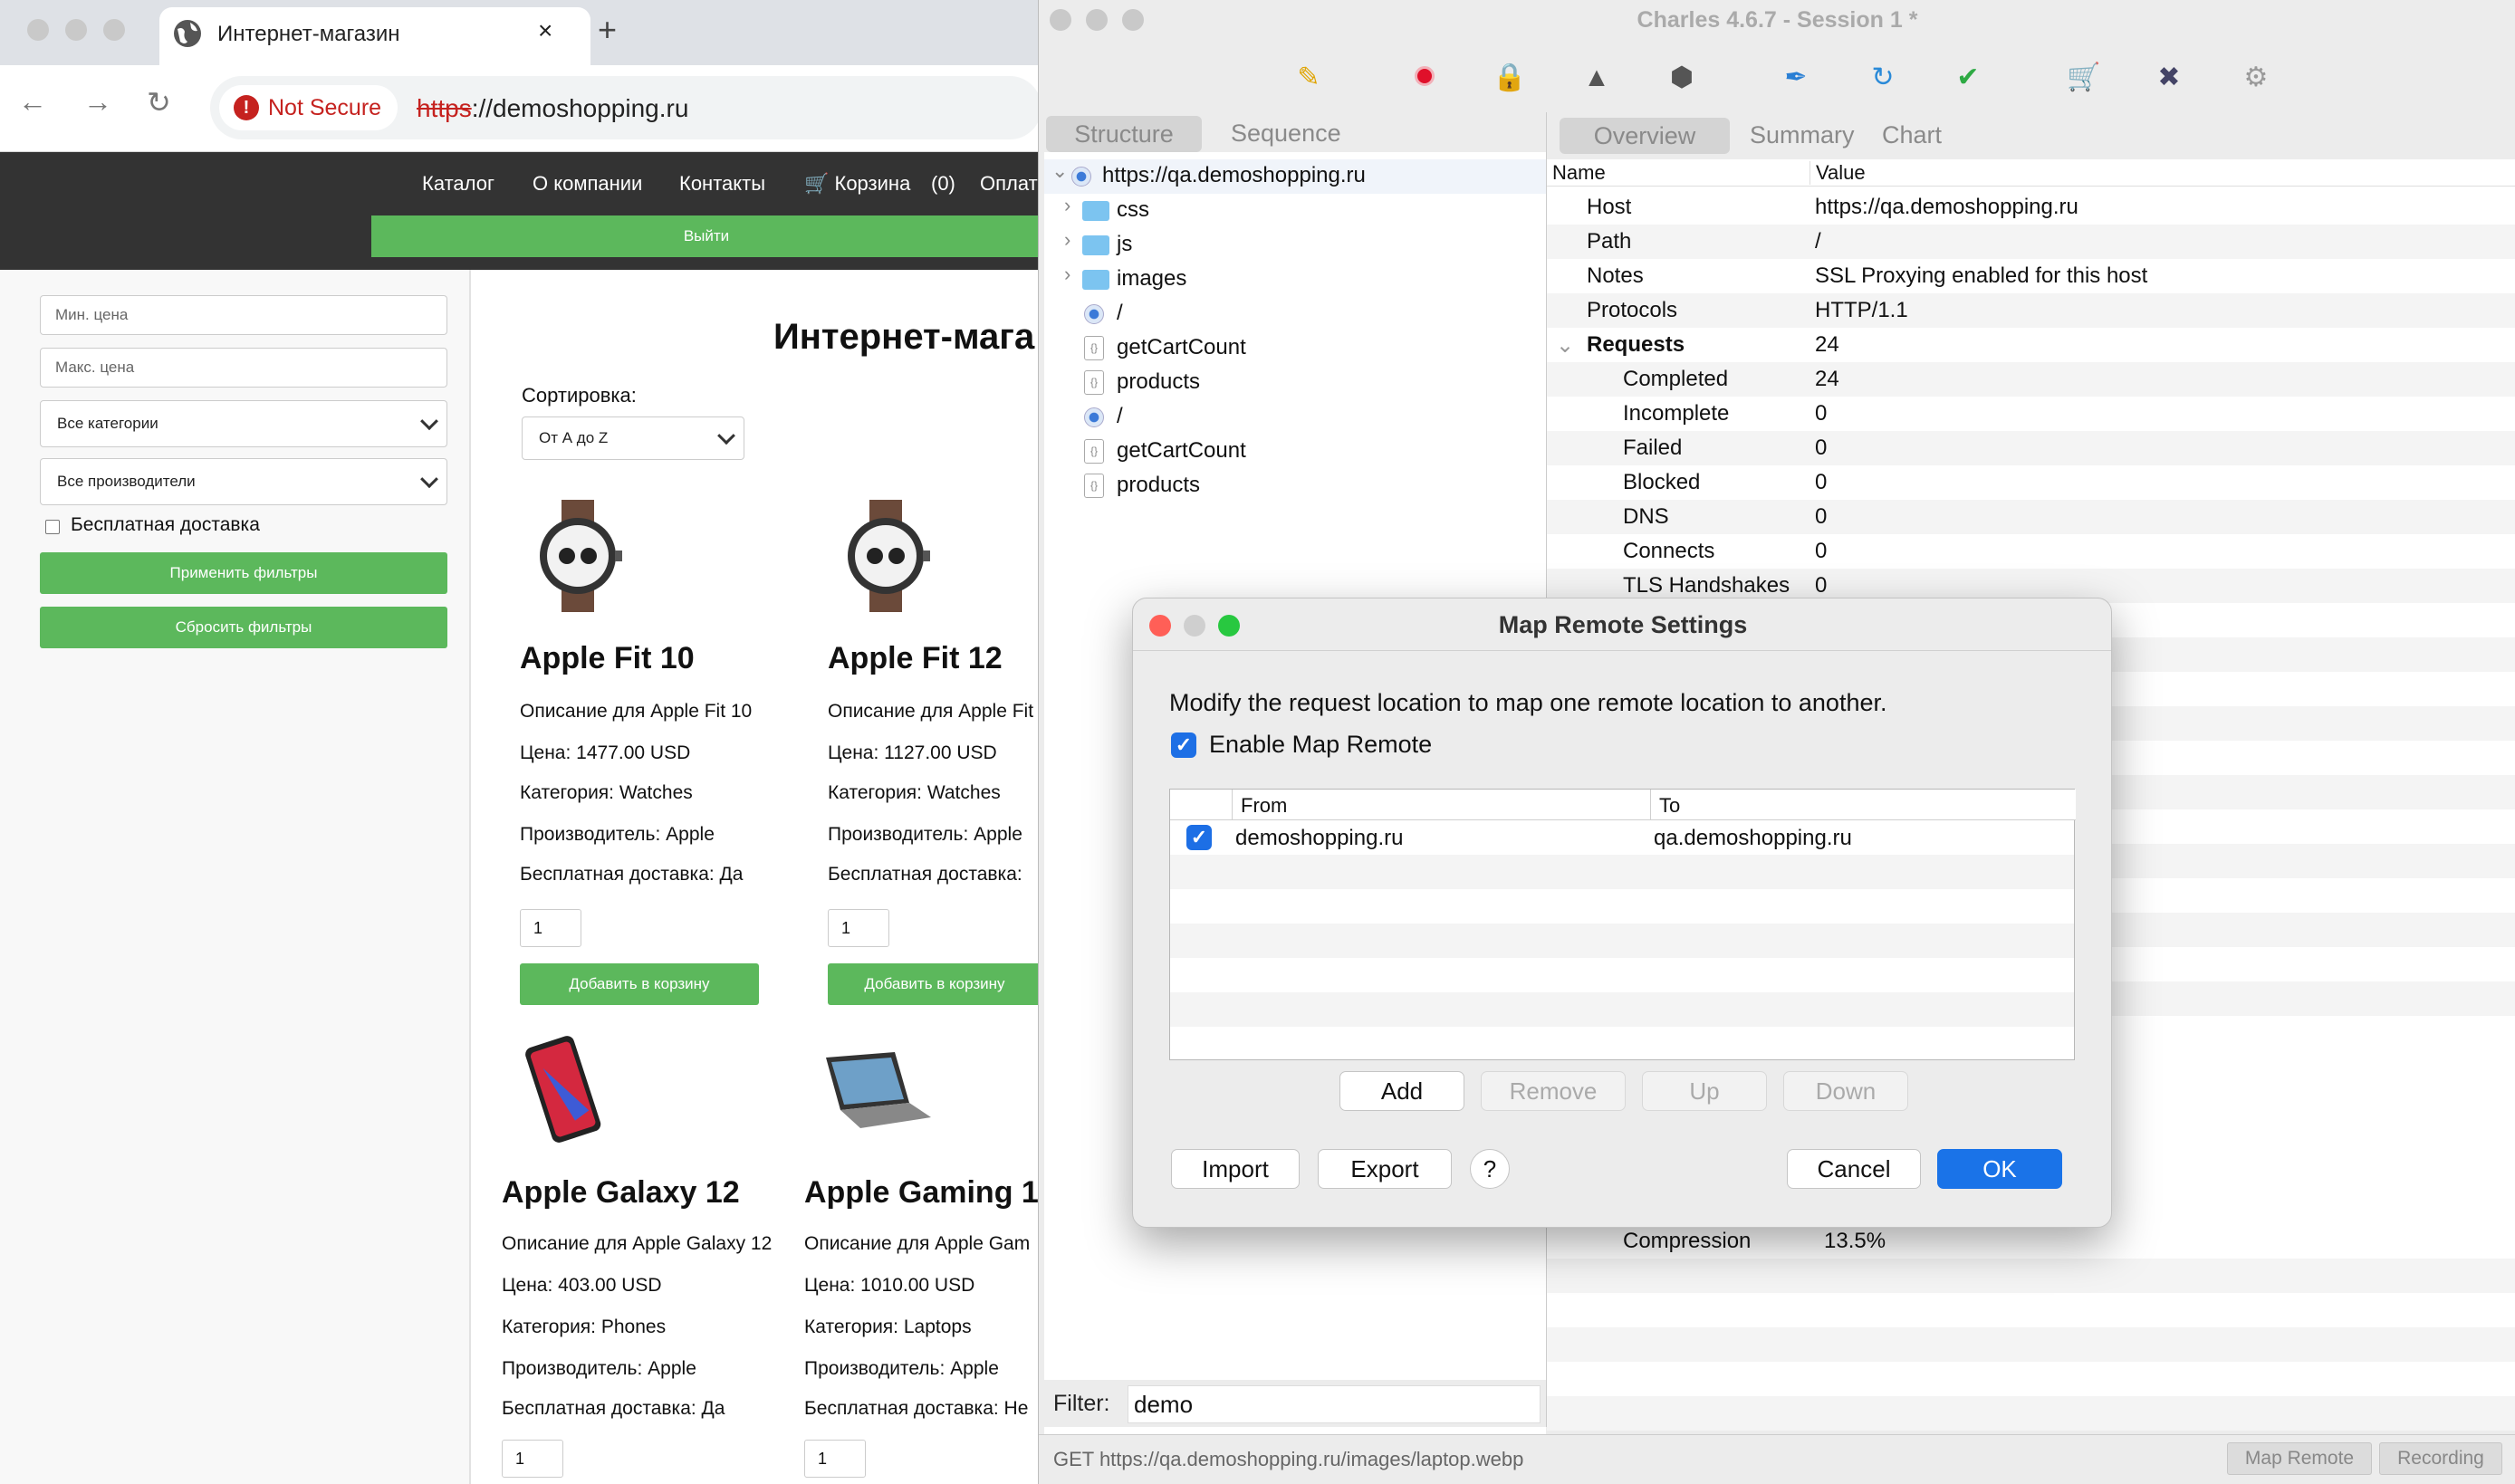 This screenshot has width=2515, height=1484. What do you see at coordinates (857, 184) in the screenshot?
I see `nav-cart: 🛒 Корзина` at bounding box center [857, 184].